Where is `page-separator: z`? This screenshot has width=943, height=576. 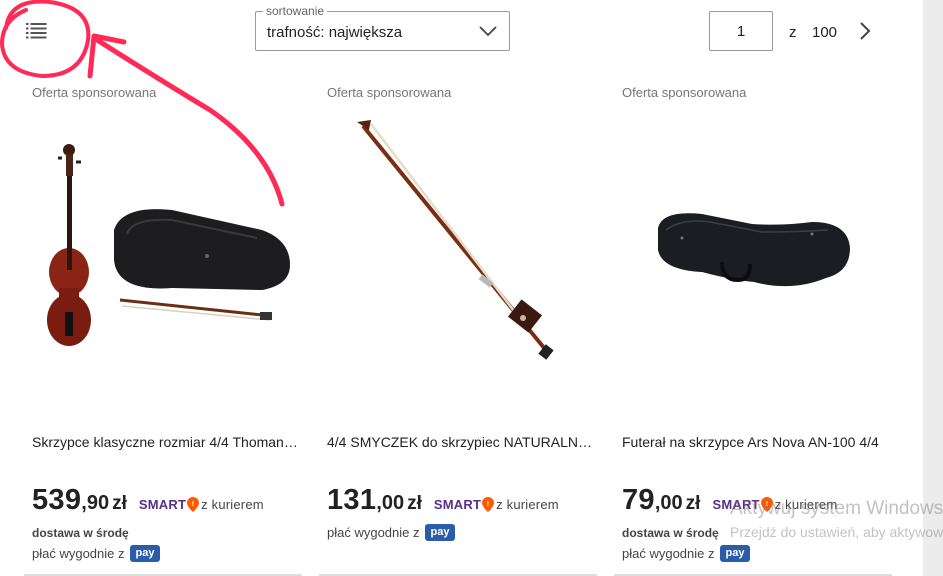
page-separator: z is located at coordinates (793, 32).